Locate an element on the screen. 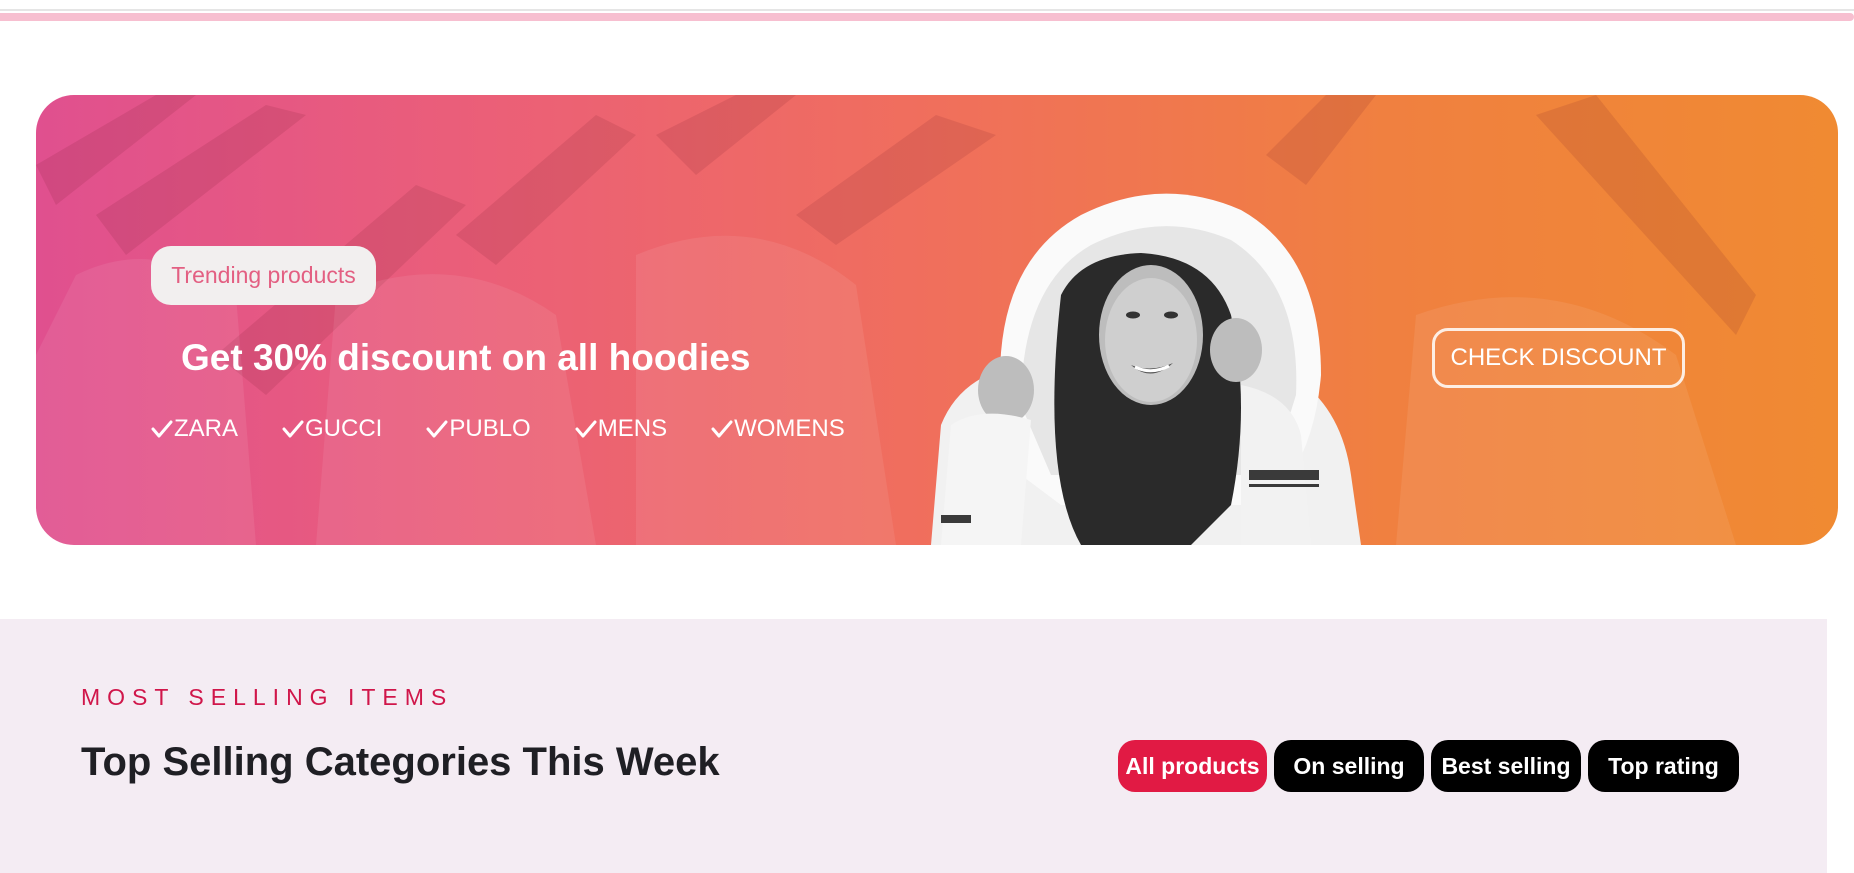  brand-item-publo: PUBLO is located at coordinates (478, 429).